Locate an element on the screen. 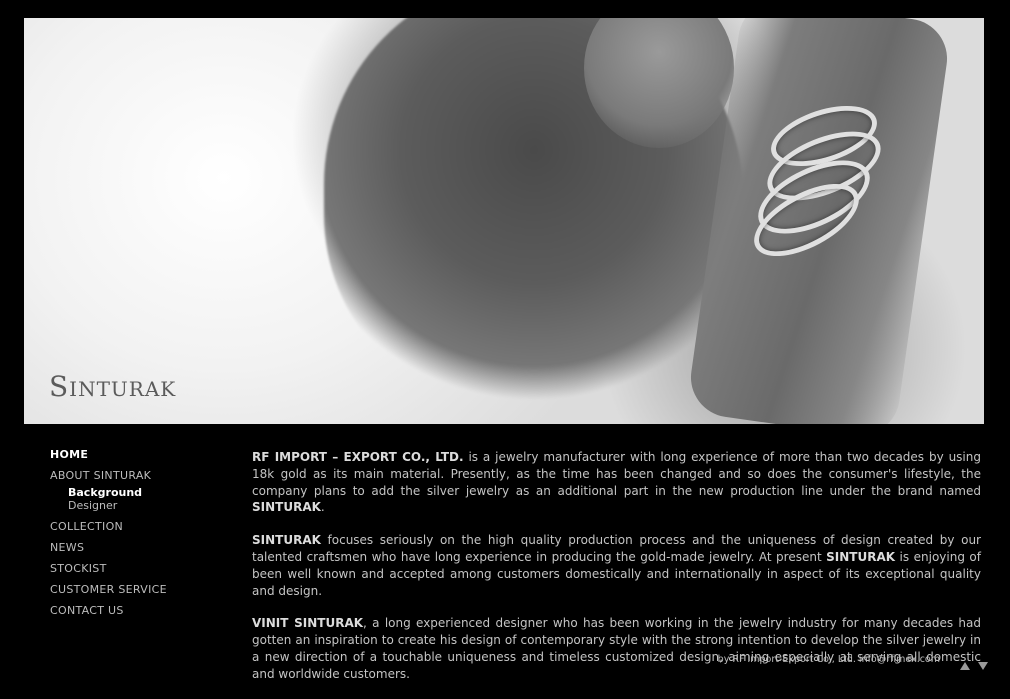  scroll-arrows is located at coordinates (975, 664).